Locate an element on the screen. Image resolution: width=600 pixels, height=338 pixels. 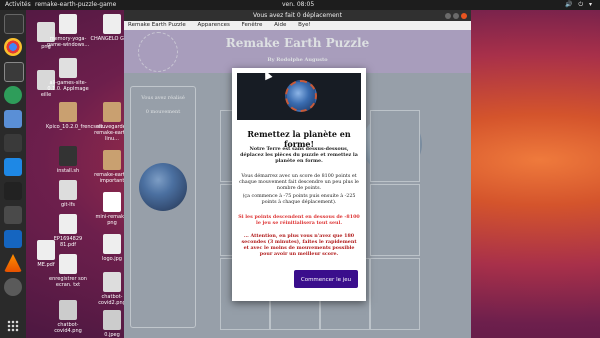
app-menu: remake-earth-puzzle-game is located at coordinates (75, 5).